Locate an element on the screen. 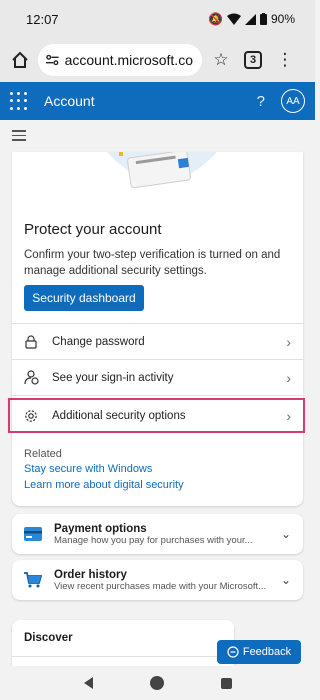 The width and height of the screenshot is (320, 700). gear-icon is located at coordinates (34, 416).